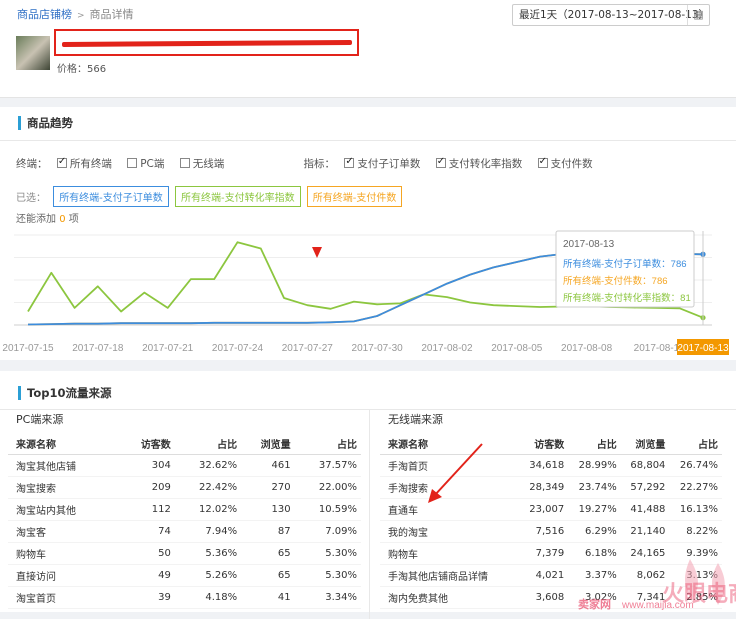 Image resolution: width=736 pixels, height=619 pixels. Describe the element at coordinates (450, 531) in the screenshot. I see `source-name-cell: 我的淘宝` at that location.